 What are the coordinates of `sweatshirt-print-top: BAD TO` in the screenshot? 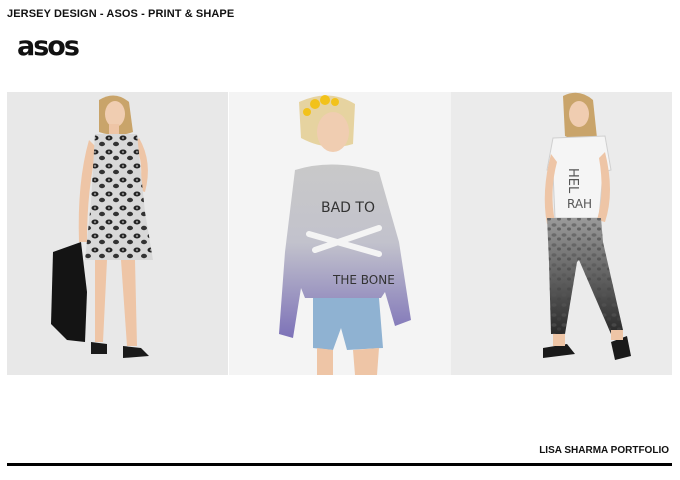 It's located at (348, 208).